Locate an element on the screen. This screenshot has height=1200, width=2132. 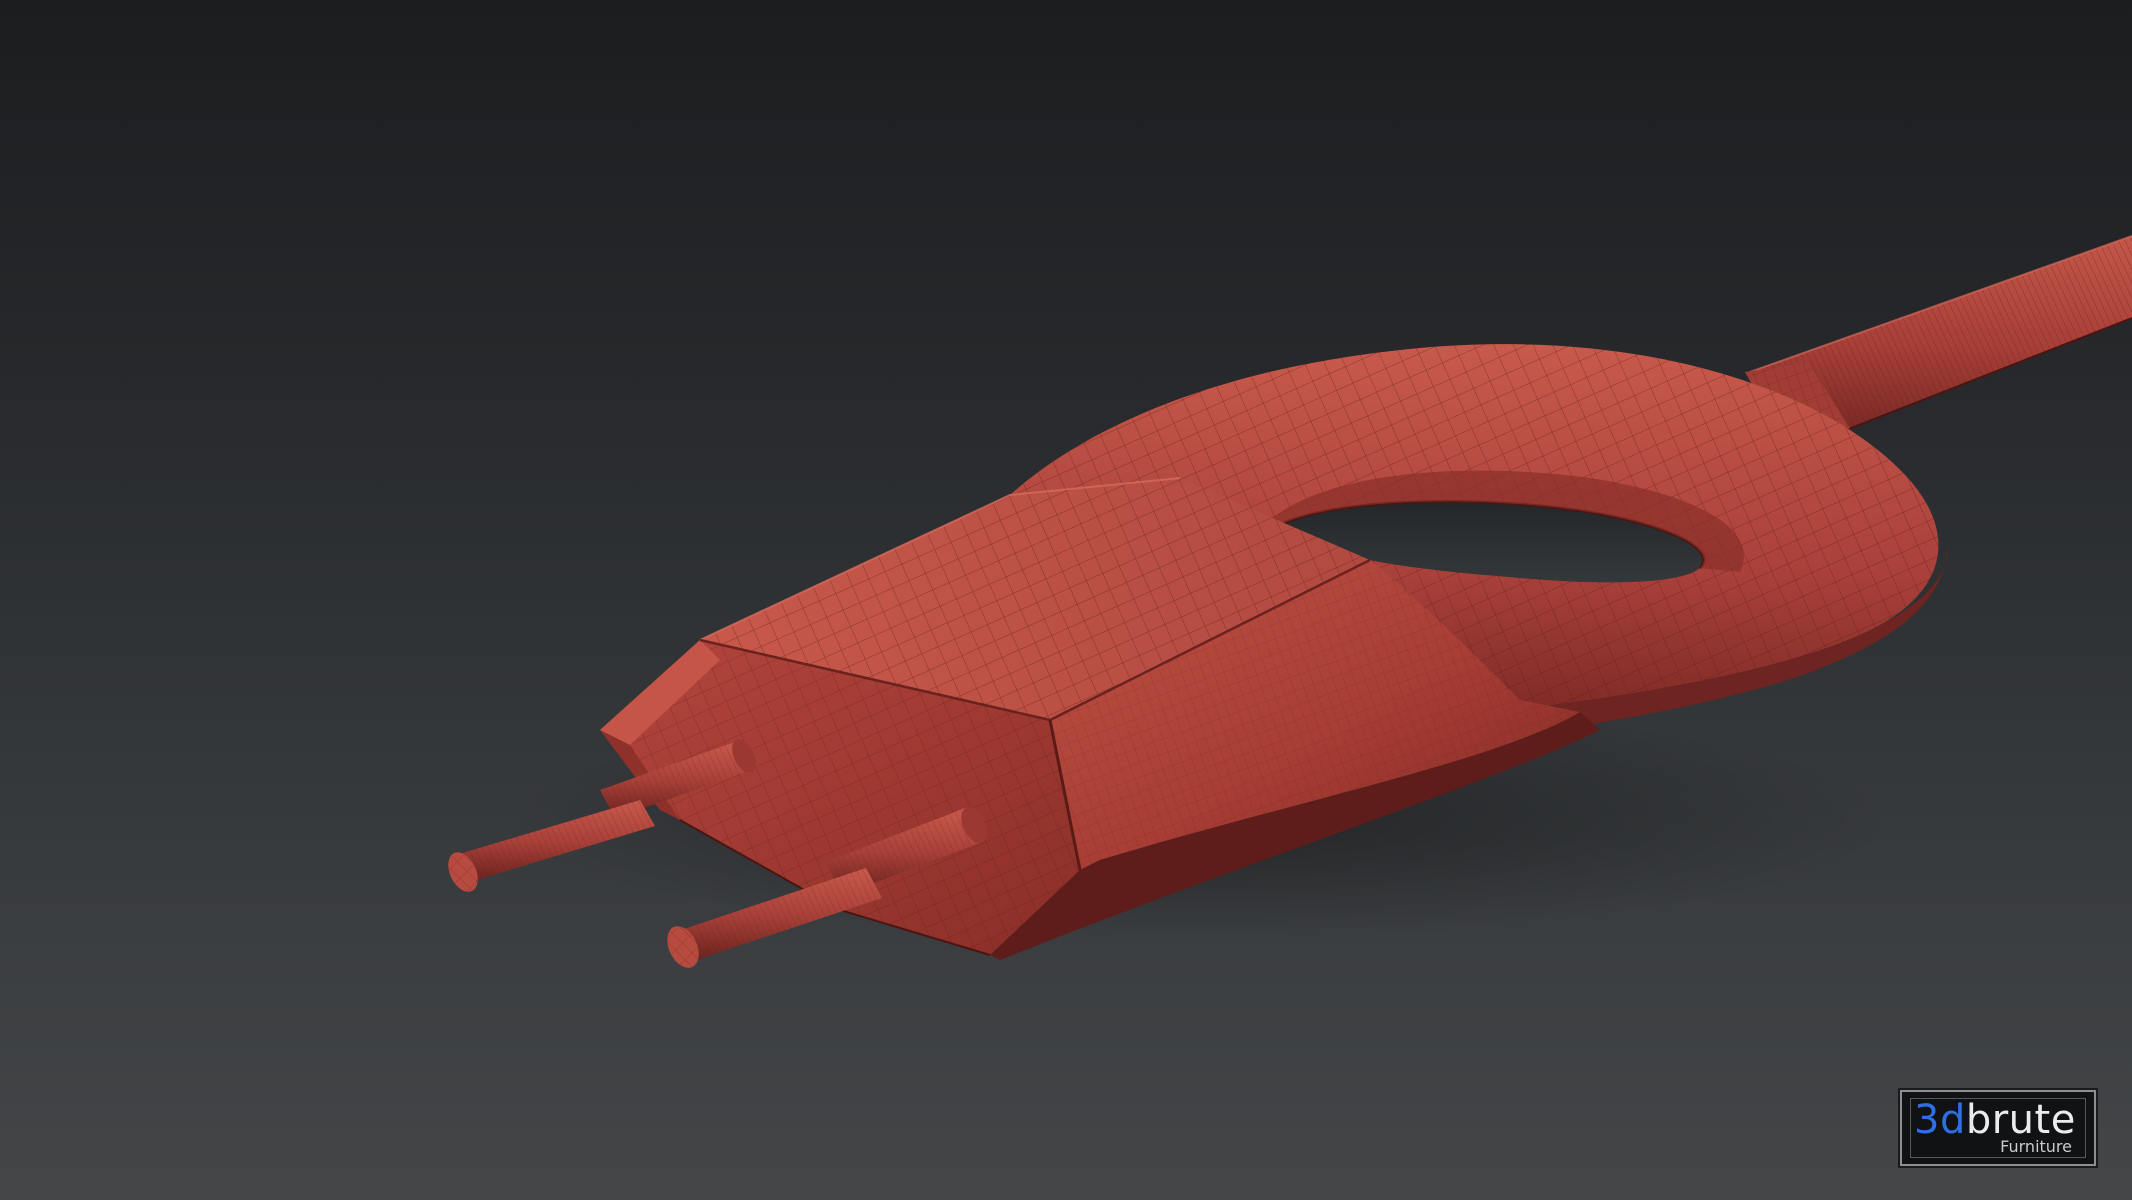
logo-subtitle: Furniture is located at coordinates (2036, 1146).